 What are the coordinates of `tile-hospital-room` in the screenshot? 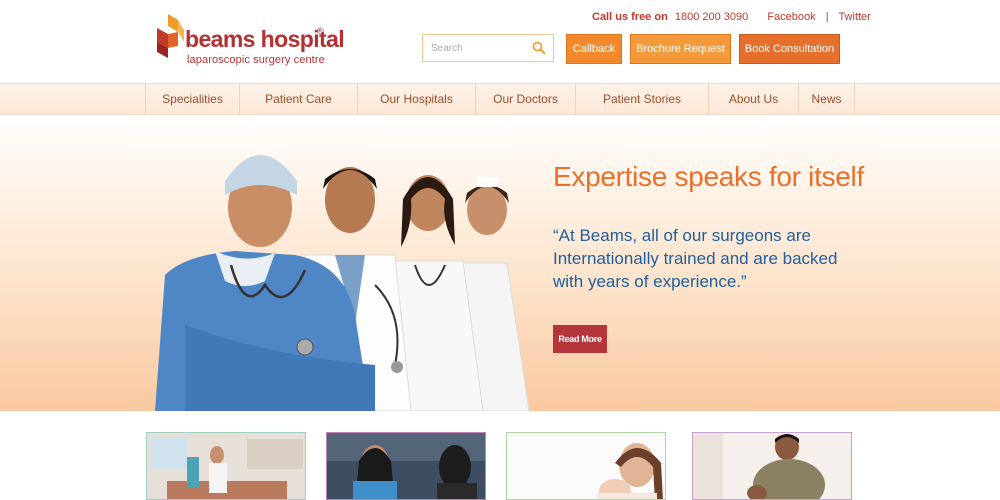 It's located at (226, 466).